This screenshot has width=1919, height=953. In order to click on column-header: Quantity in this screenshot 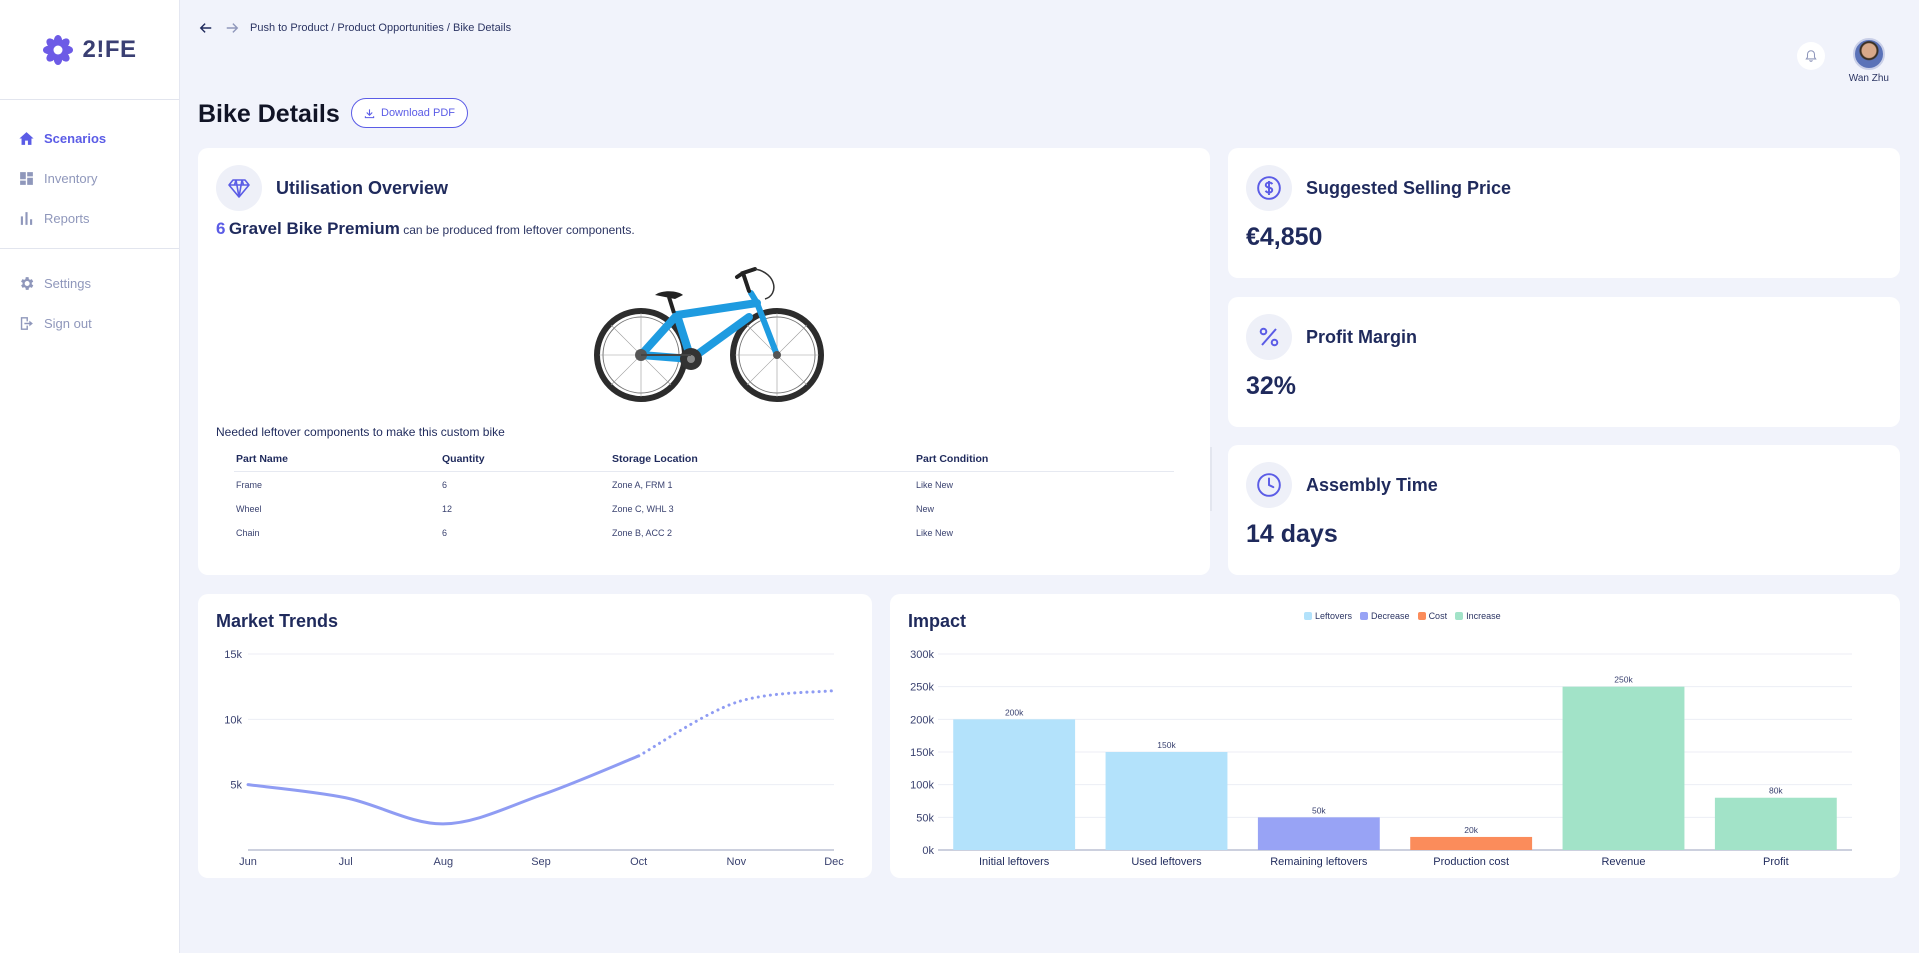, I will do `click(525, 462)`.